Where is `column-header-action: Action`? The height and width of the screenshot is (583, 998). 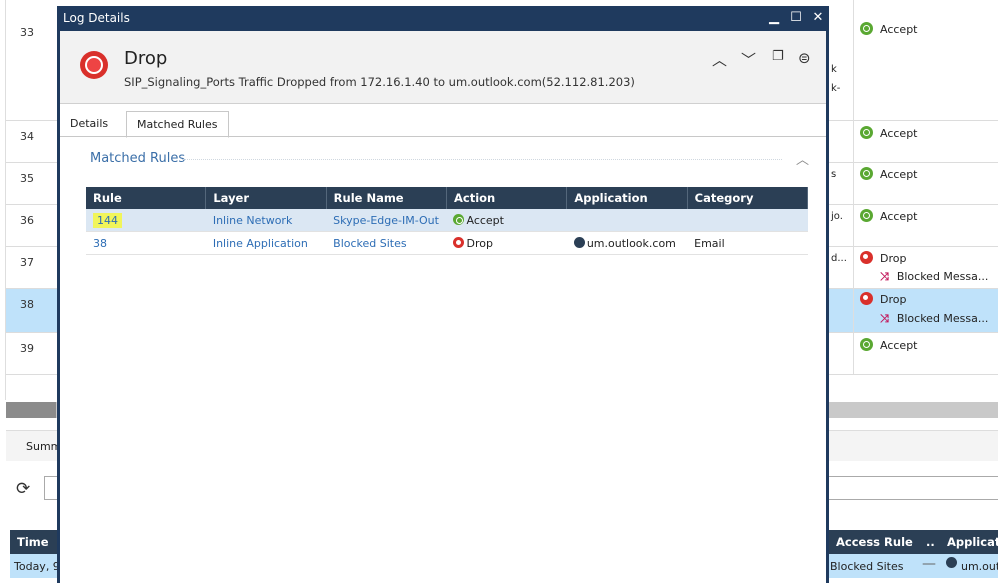
column-header-action: Action is located at coordinates (507, 198).